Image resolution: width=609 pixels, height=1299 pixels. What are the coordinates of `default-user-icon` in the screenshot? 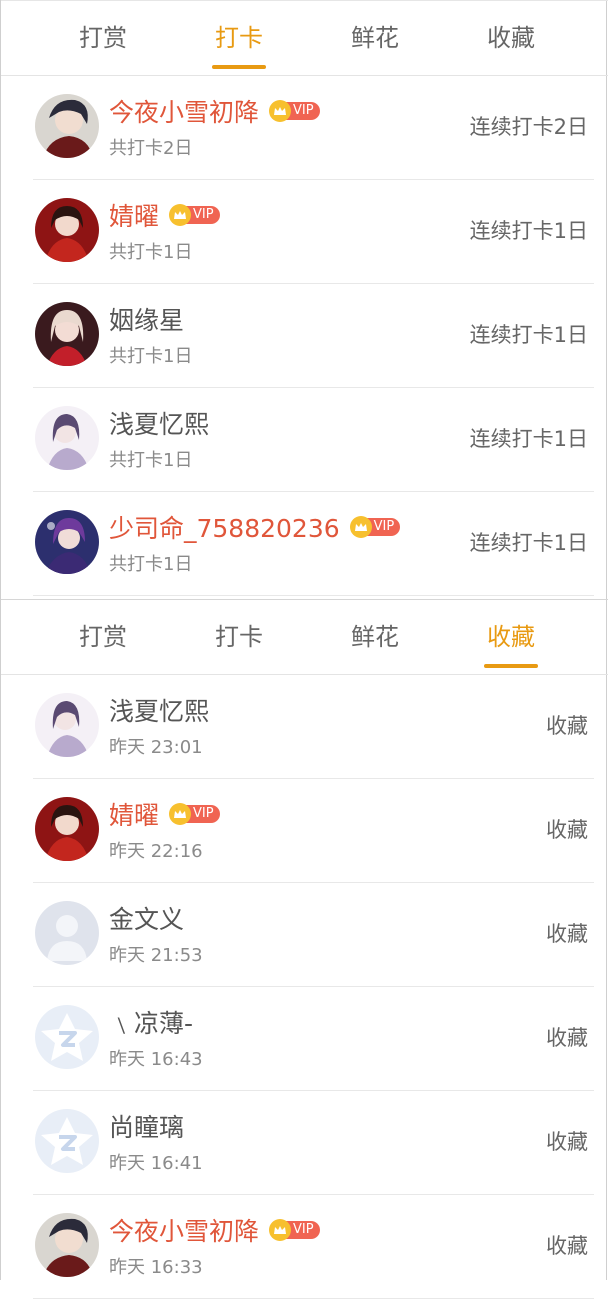 It's located at (67, 933).